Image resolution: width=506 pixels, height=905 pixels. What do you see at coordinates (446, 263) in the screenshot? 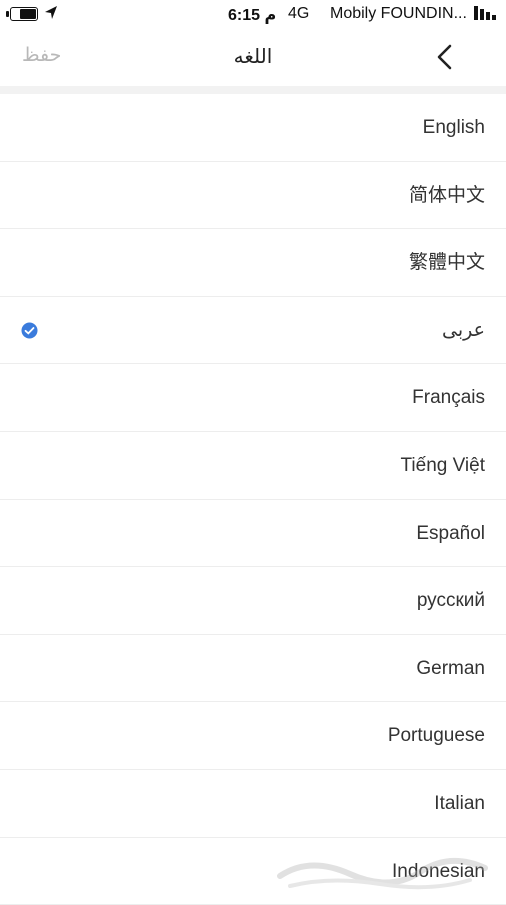
I see `language-label: 繁體中文` at bounding box center [446, 263].